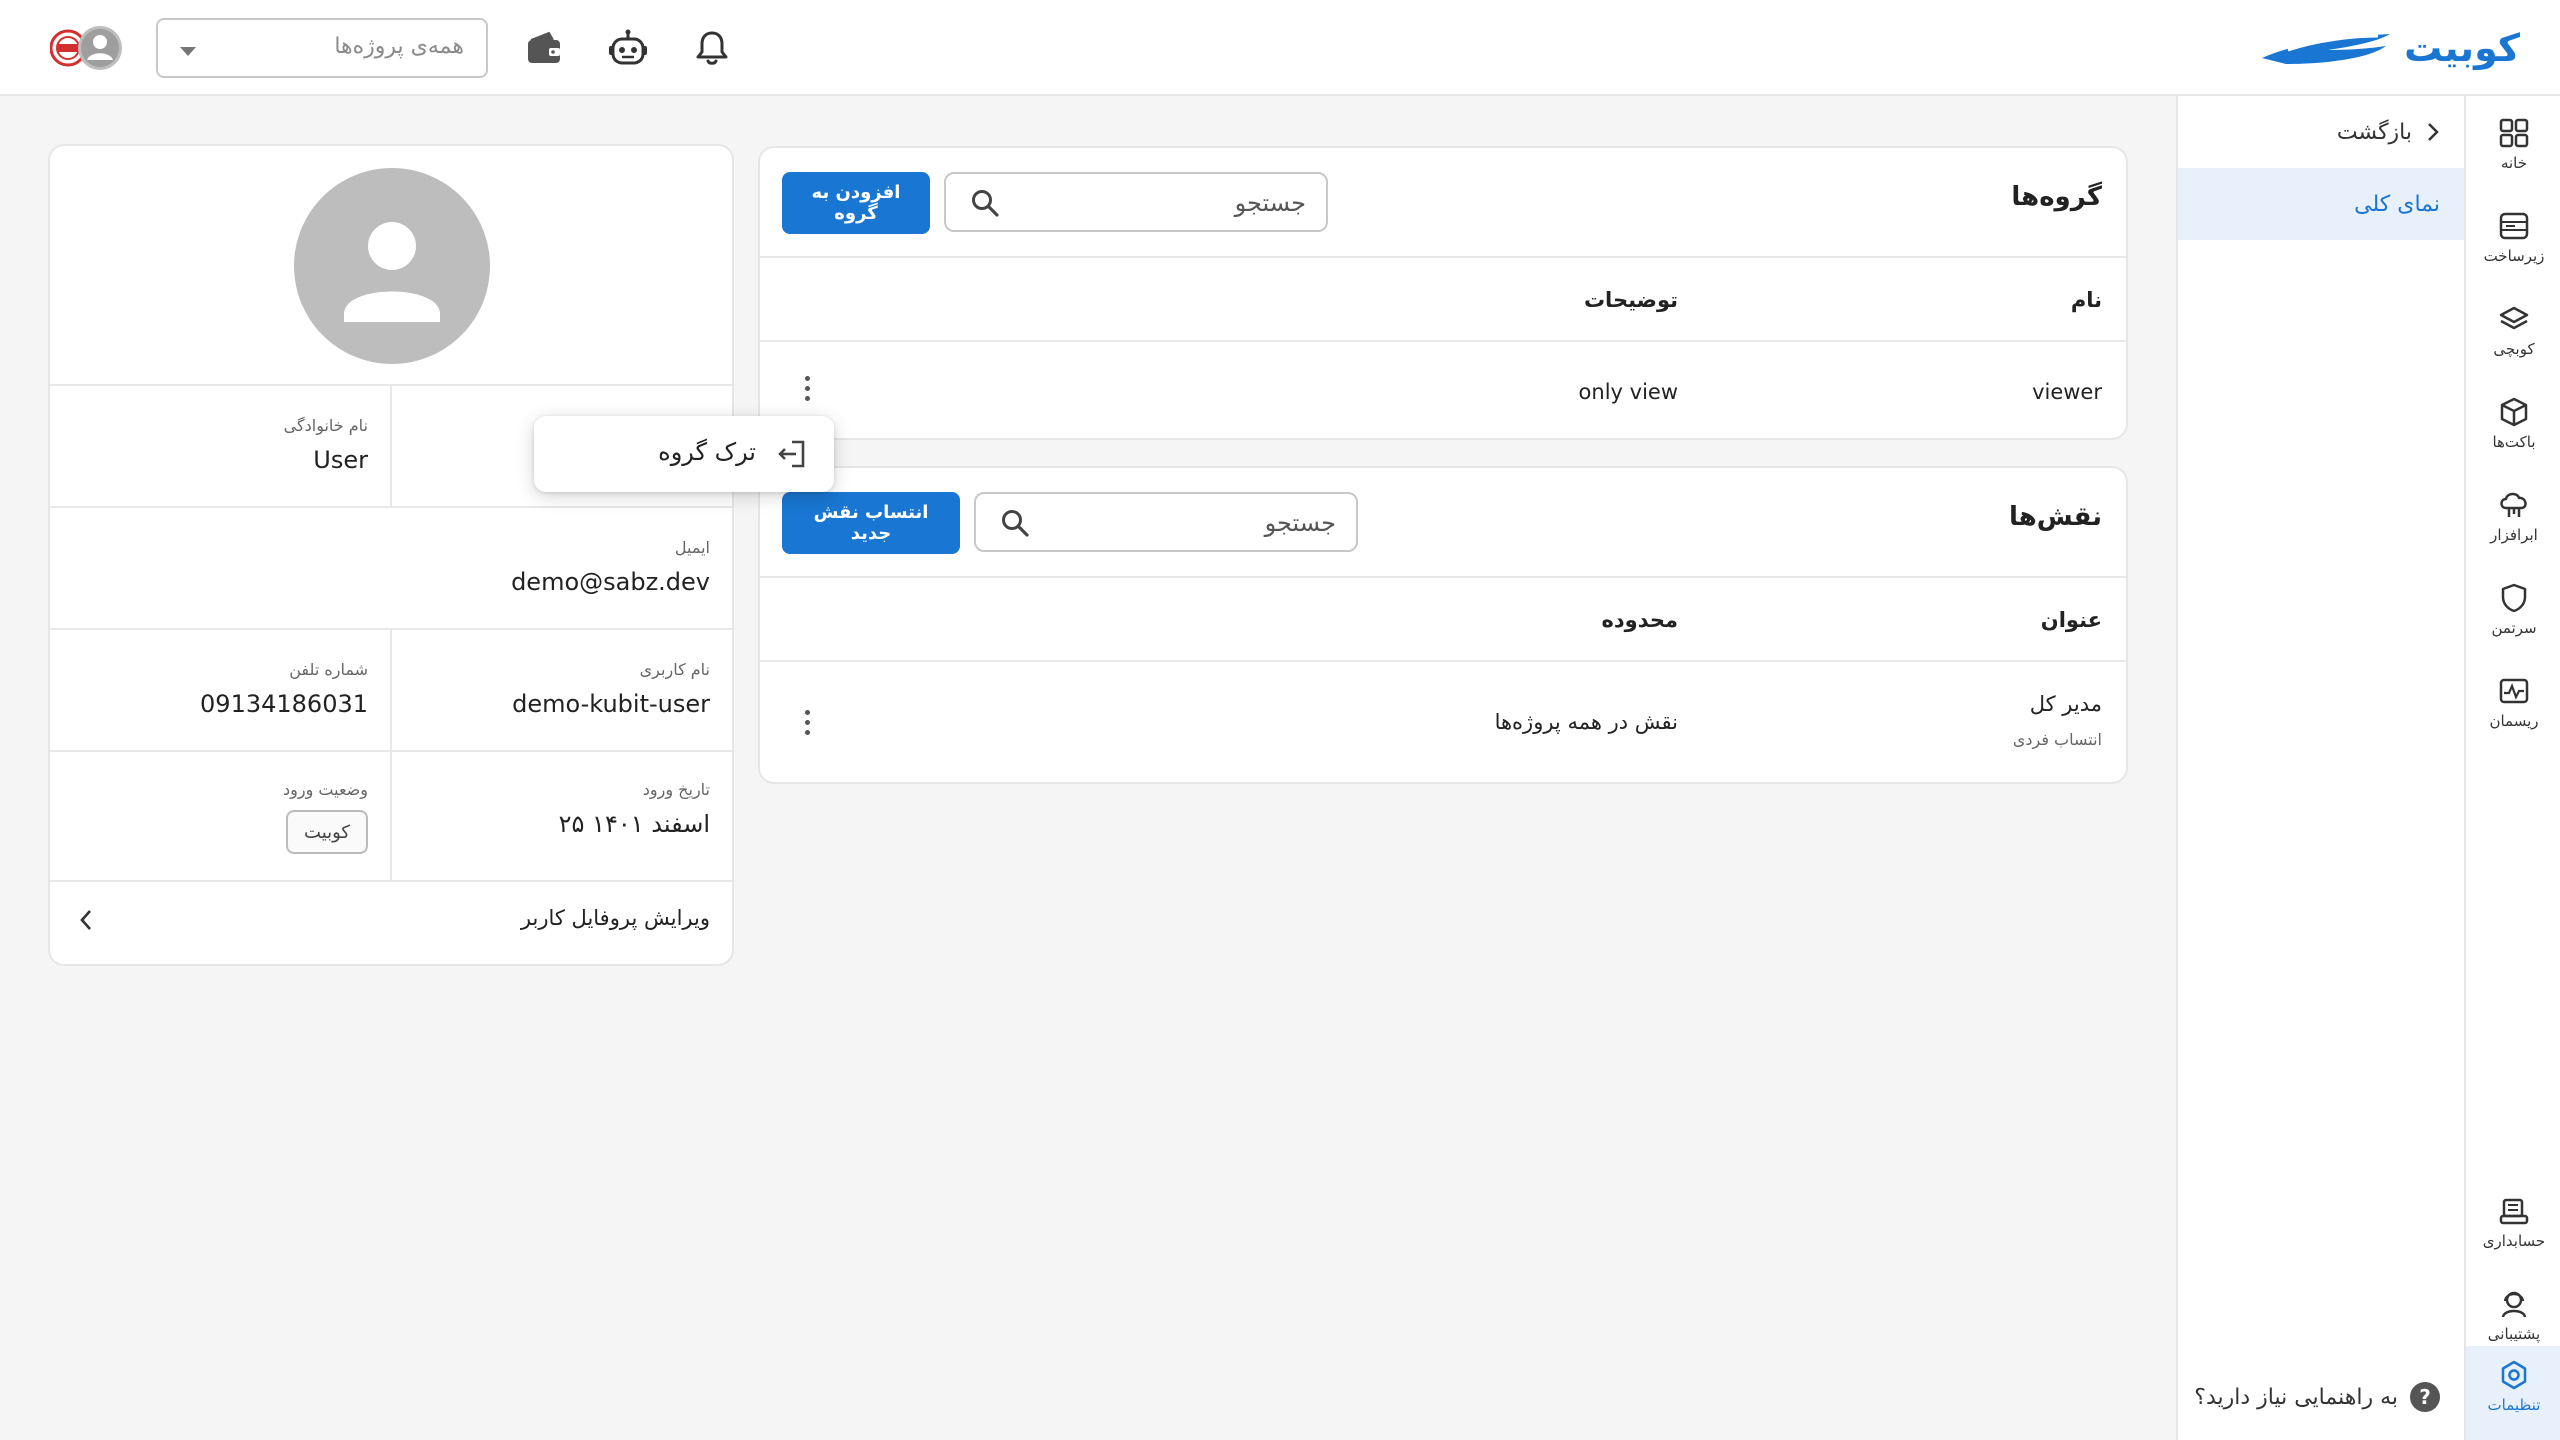  I want to click on back-button: بازگشت, so click(2388, 132).